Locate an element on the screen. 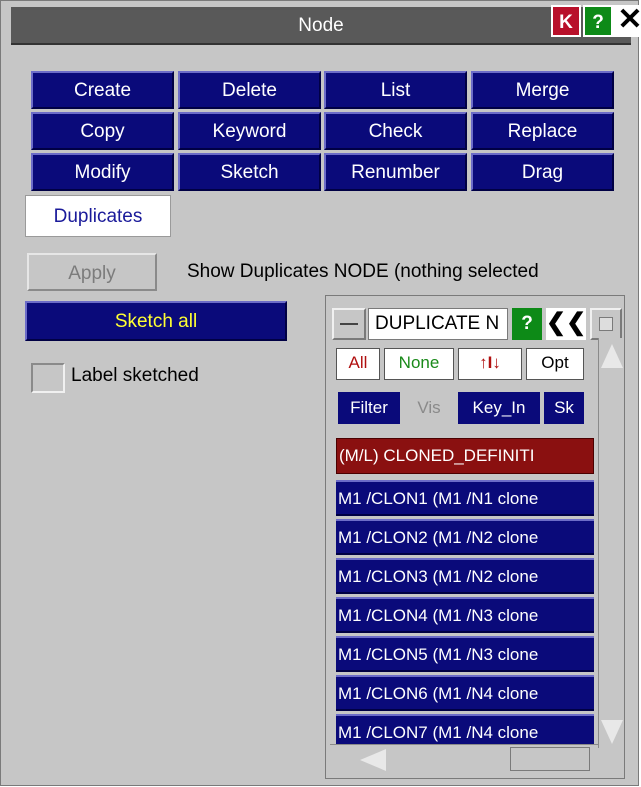 Image resolution: width=641 pixels, height=787 pixels. sketch-button: Sketch is located at coordinates (249, 172).